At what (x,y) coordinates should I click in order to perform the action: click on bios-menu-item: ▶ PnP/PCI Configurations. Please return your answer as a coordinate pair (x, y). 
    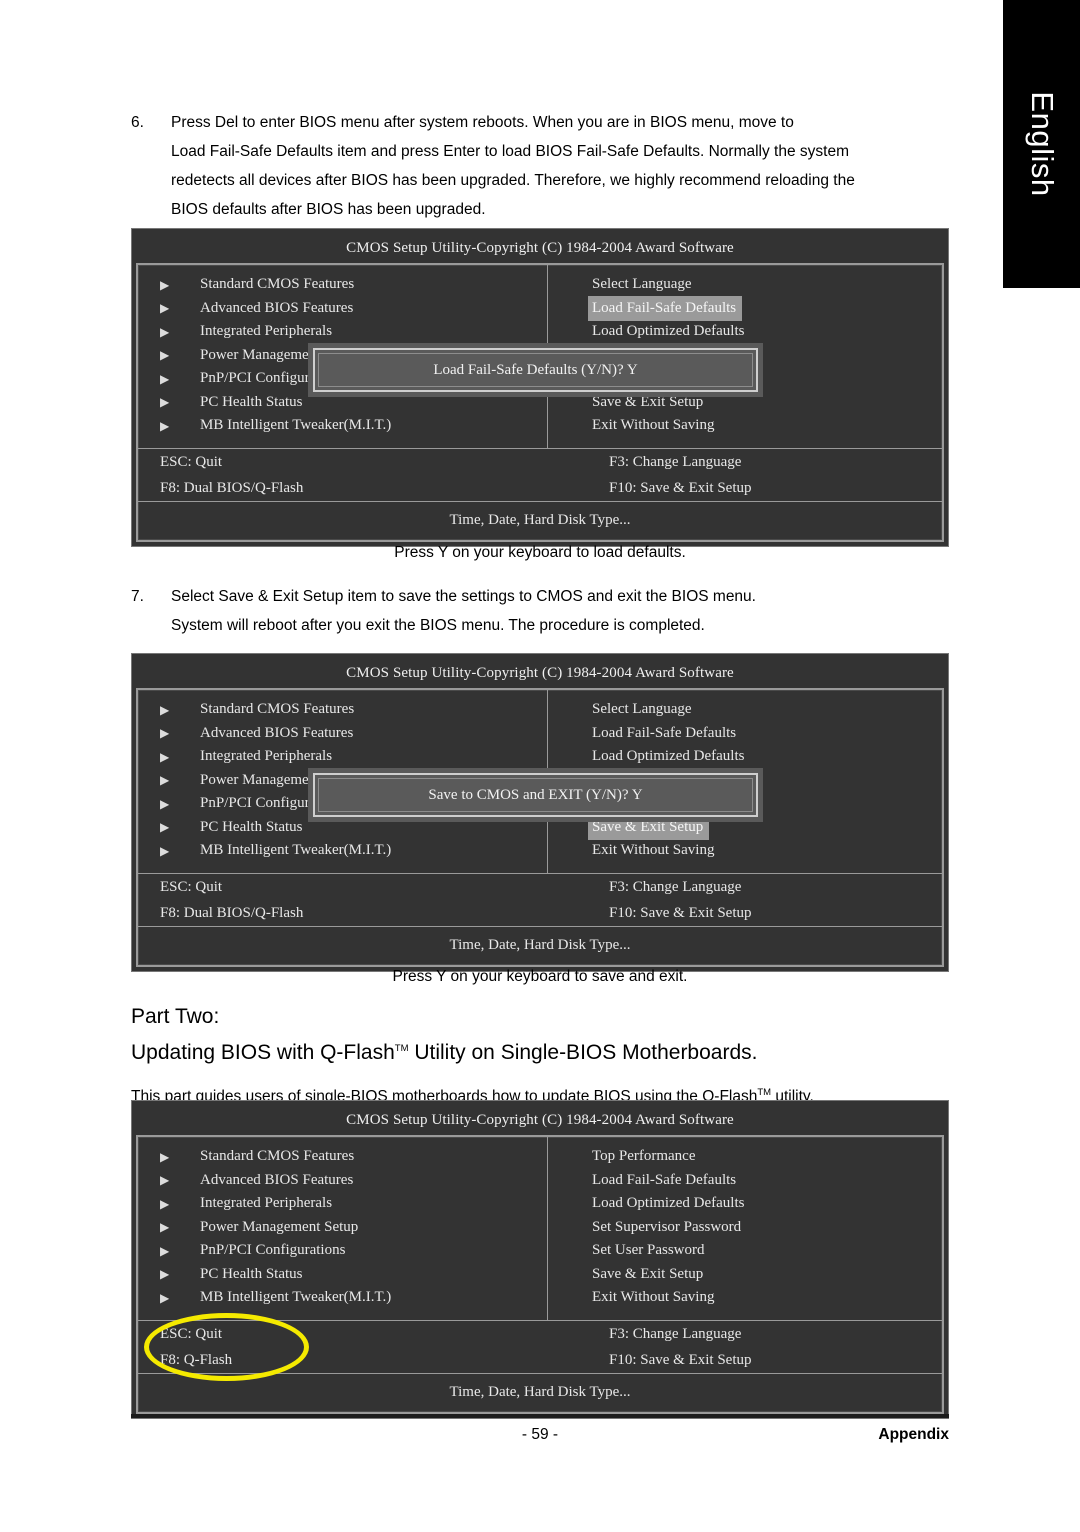
    Looking at the image, I should click on (342, 1251).